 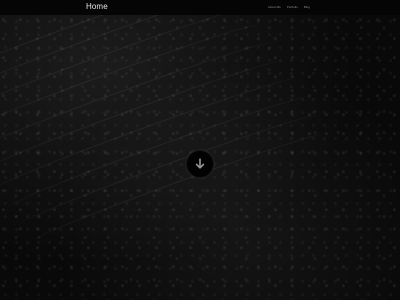 I want to click on arrow-down-icon, so click(x=200, y=163).